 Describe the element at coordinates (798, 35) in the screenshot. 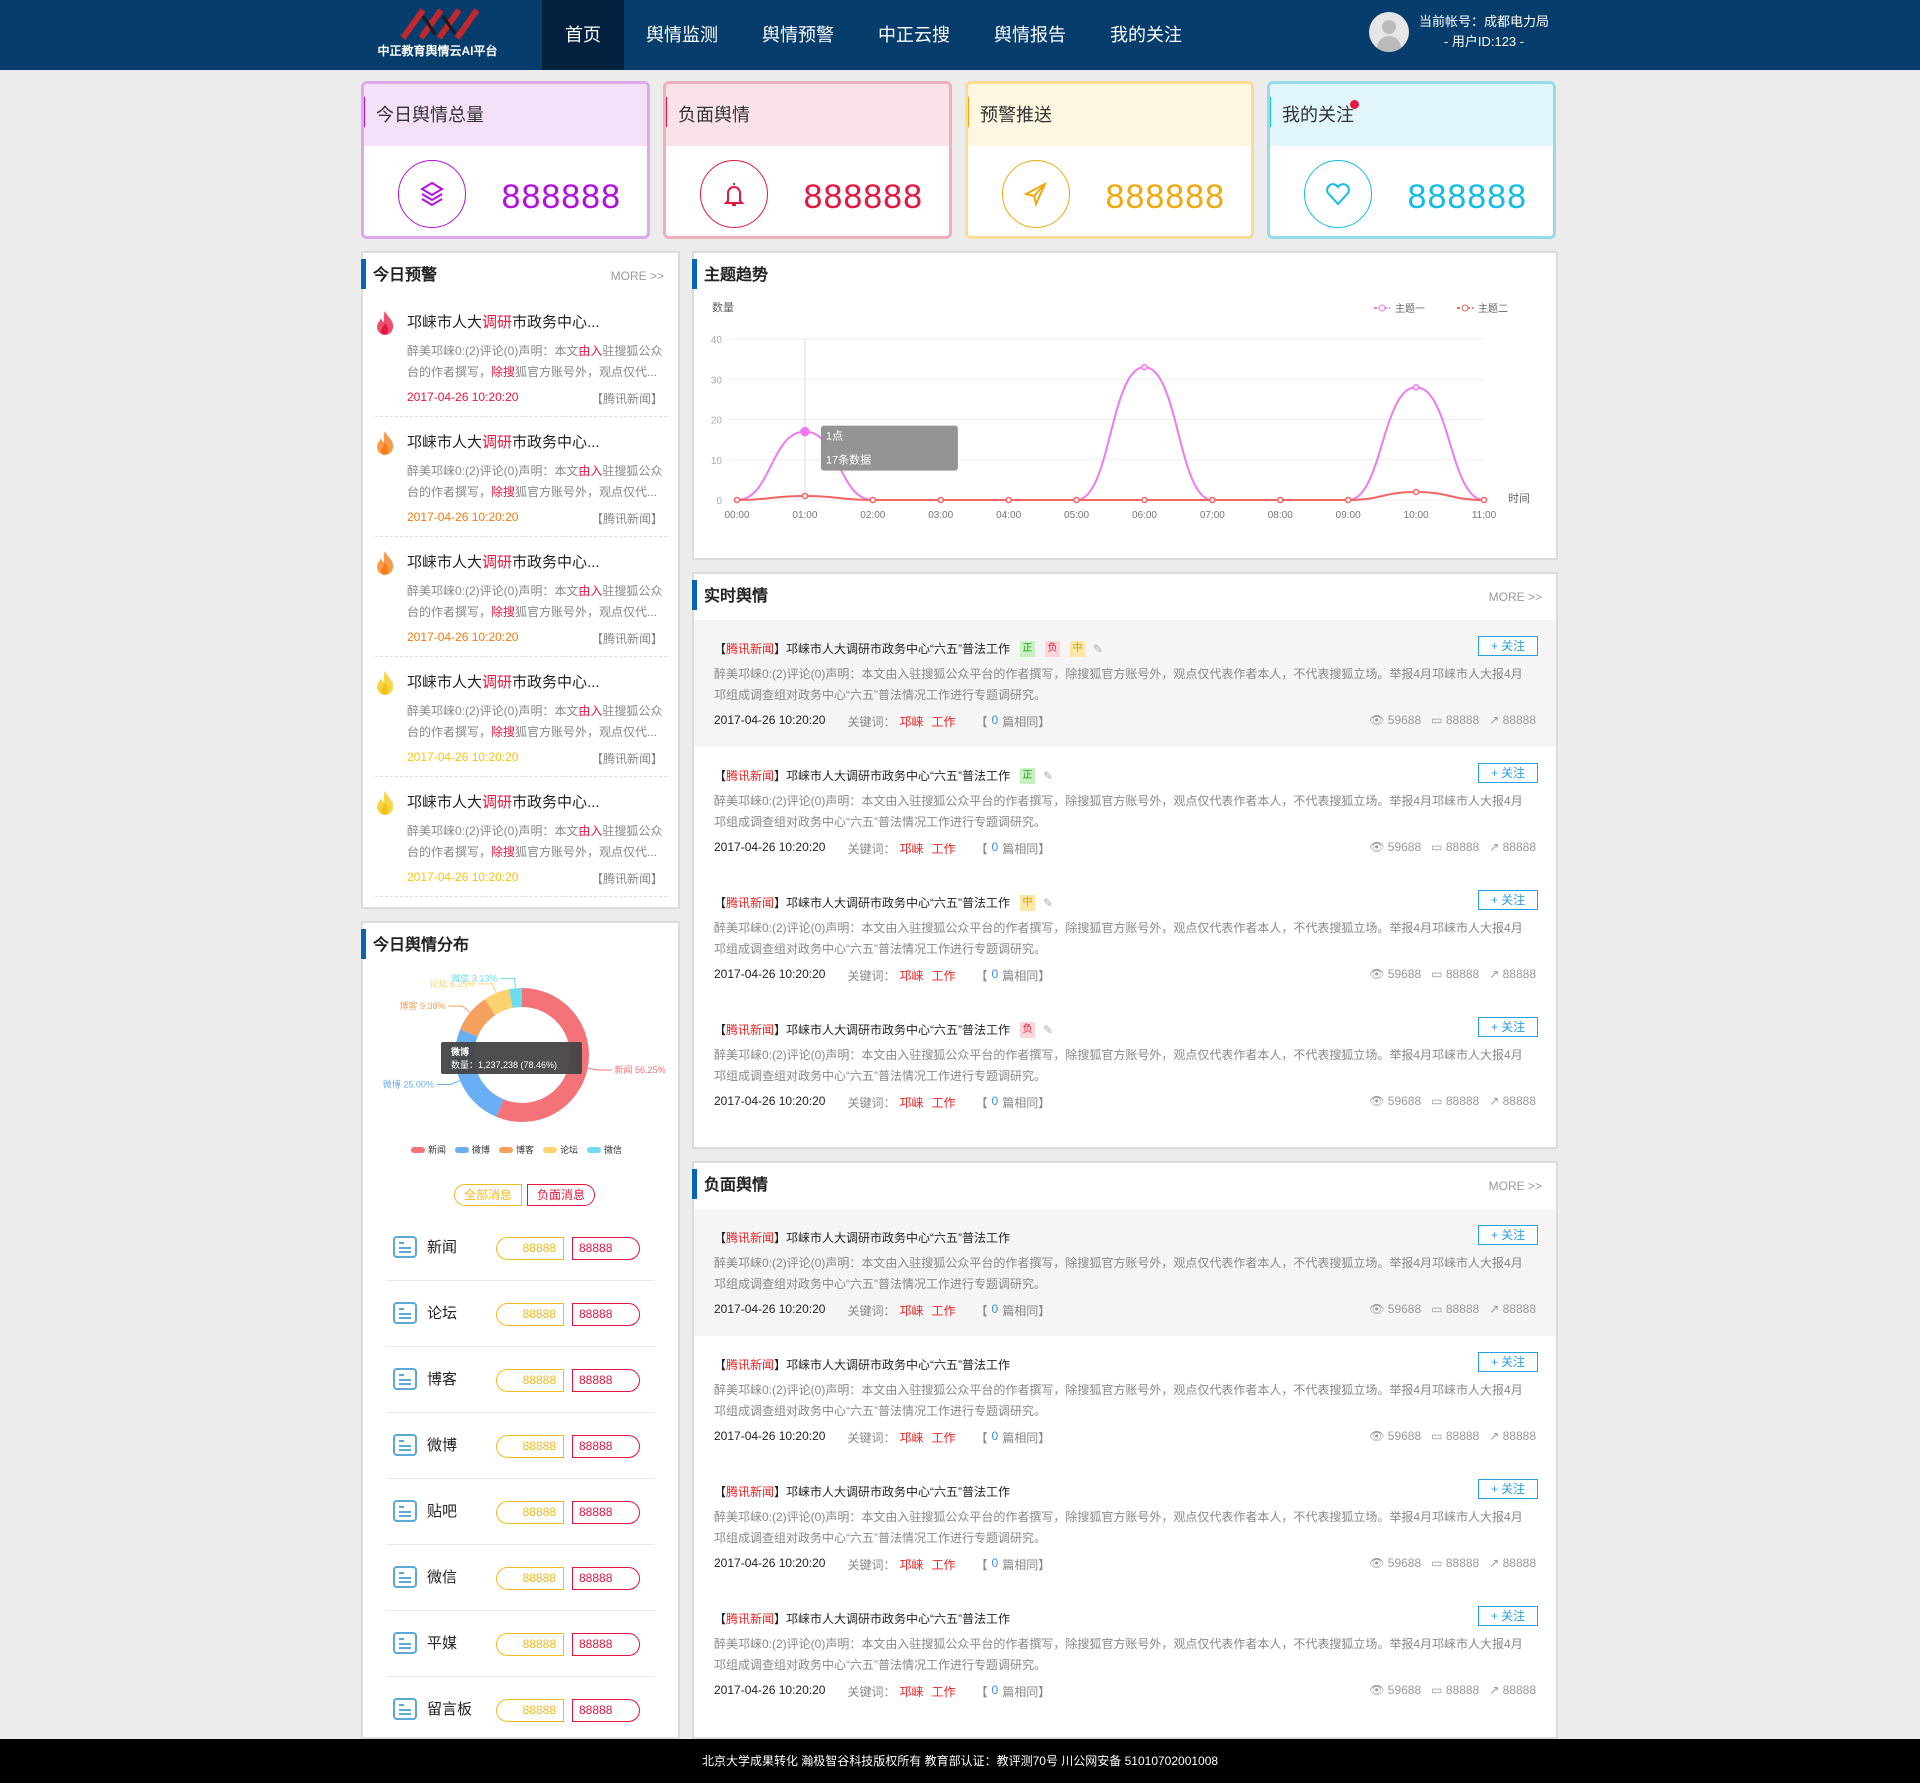

I see `nav-item: 舆情预警` at that location.